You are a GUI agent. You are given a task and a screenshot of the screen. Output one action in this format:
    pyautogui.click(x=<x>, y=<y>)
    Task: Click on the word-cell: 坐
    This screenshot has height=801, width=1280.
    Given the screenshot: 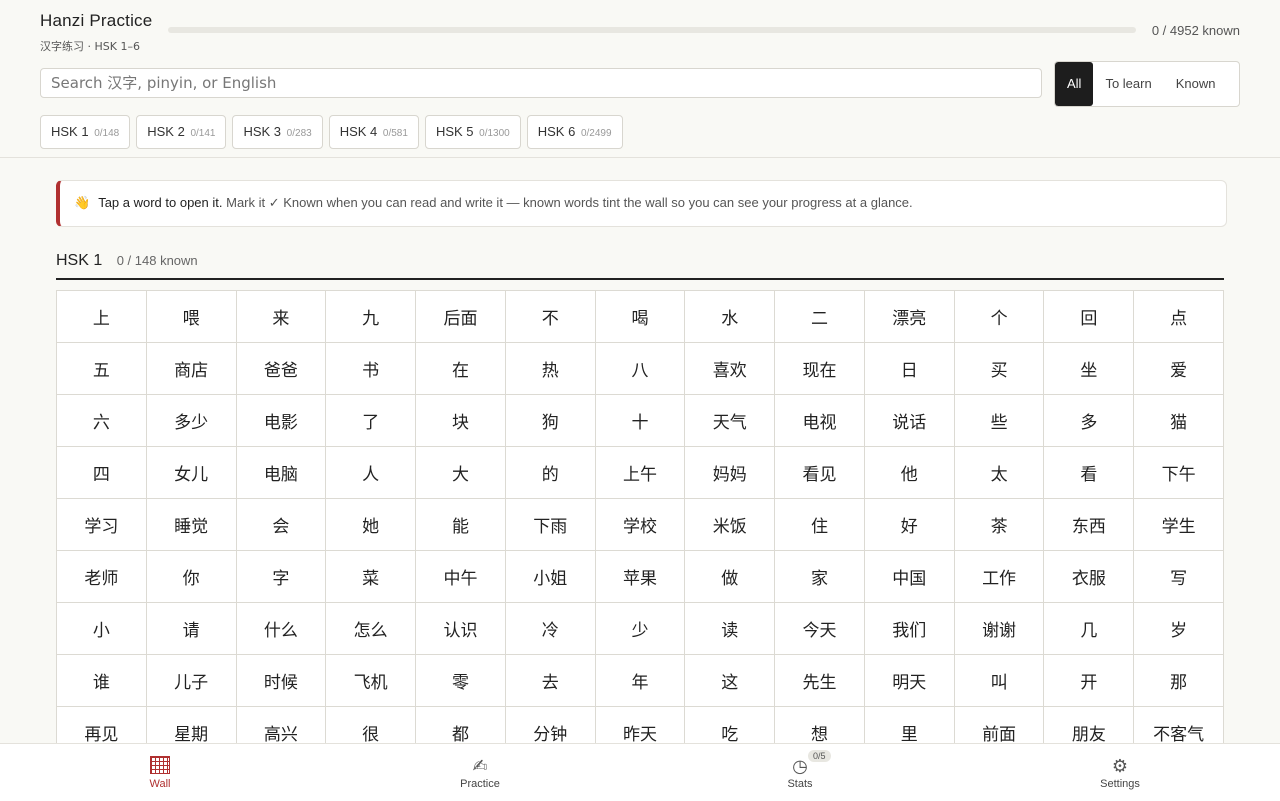 What is the action you would take?
    pyautogui.click(x=1089, y=369)
    